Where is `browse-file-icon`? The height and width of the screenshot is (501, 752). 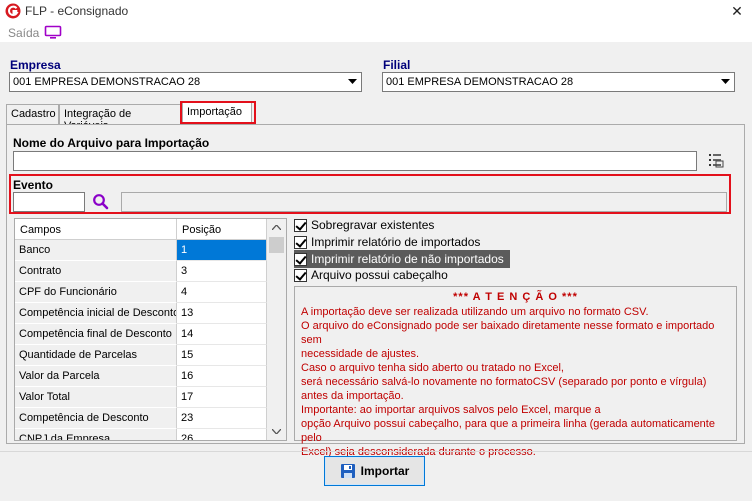 browse-file-icon is located at coordinates (716, 160).